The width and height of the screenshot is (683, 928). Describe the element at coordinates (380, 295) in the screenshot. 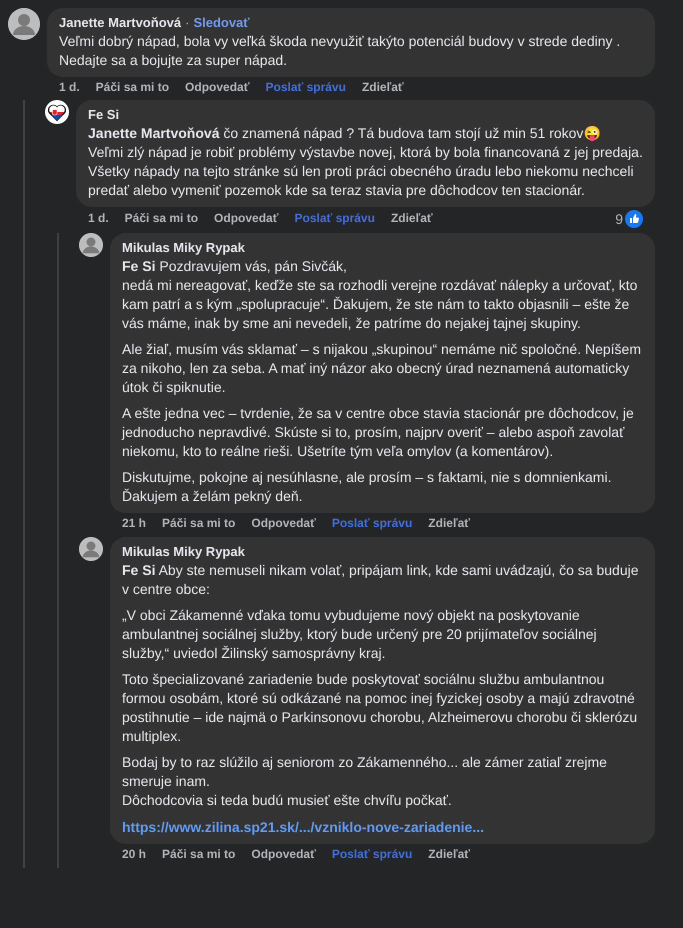

I see `comment-text: Fe Si Pozdravujem vás, pán Sivčák, nedá mi nereagovať, keďže ste sa rozhodli verejne rozdávať nálepky a určovať, kto kam patrí a s kým „spolupracuje“. Ďakujem, že ste nám to takto objasnili – ešte že vás máme, inak by sme ani nevedeli, že patríme do nejakej tajnej skupiny.` at that location.